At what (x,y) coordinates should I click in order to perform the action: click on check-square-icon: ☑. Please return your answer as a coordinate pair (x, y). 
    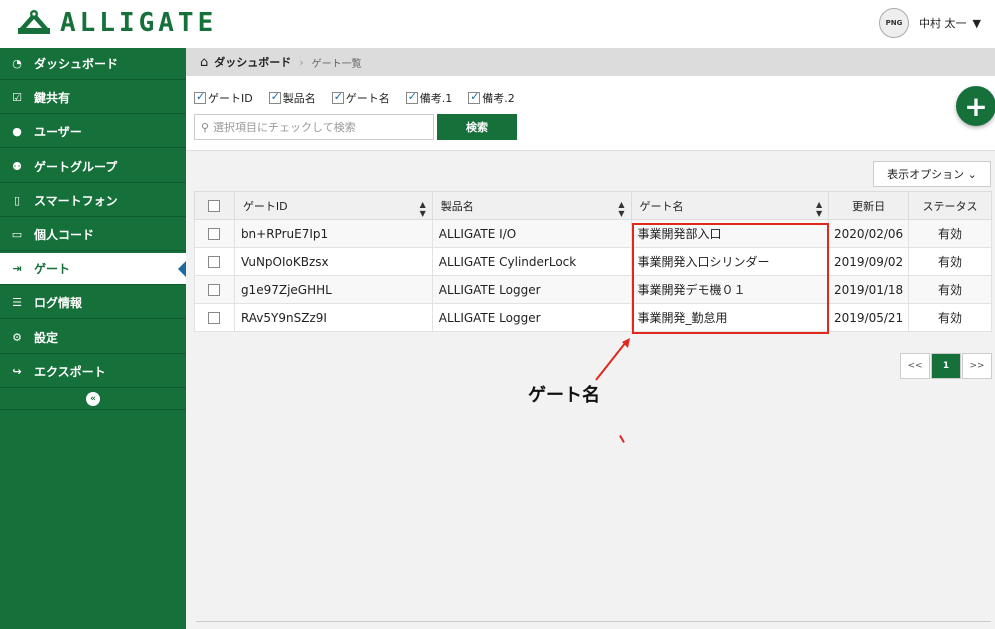
    Looking at the image, I should click on (17, 98).